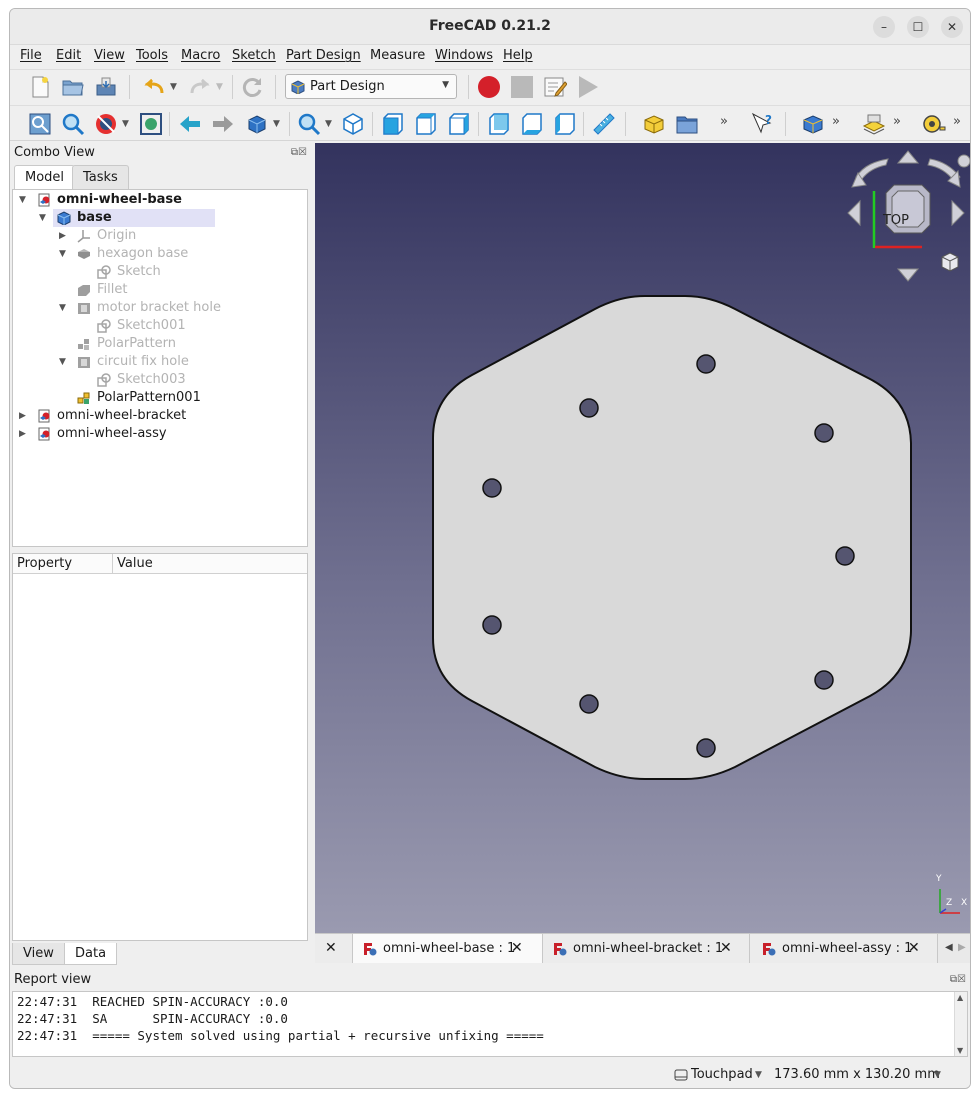 This screenshot has width=980, height=1098. I want to click on new-document-icon, so click(40, 87).